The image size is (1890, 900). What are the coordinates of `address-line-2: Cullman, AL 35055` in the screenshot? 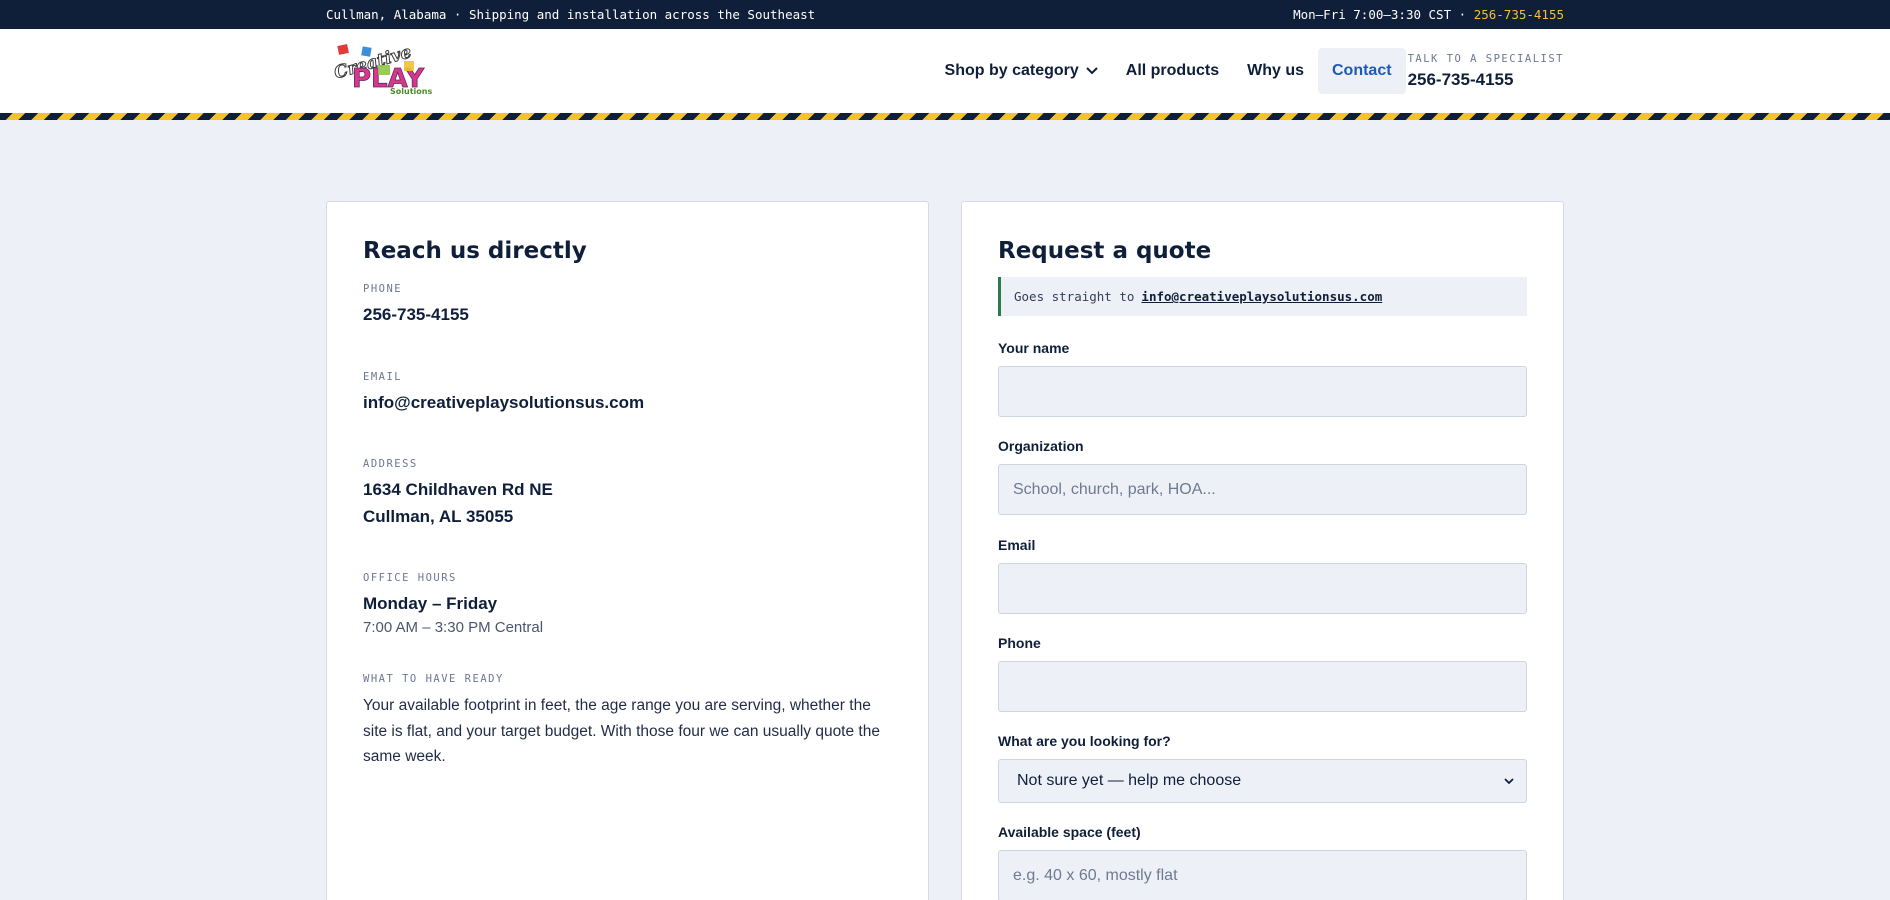 It's located at (438, 516).